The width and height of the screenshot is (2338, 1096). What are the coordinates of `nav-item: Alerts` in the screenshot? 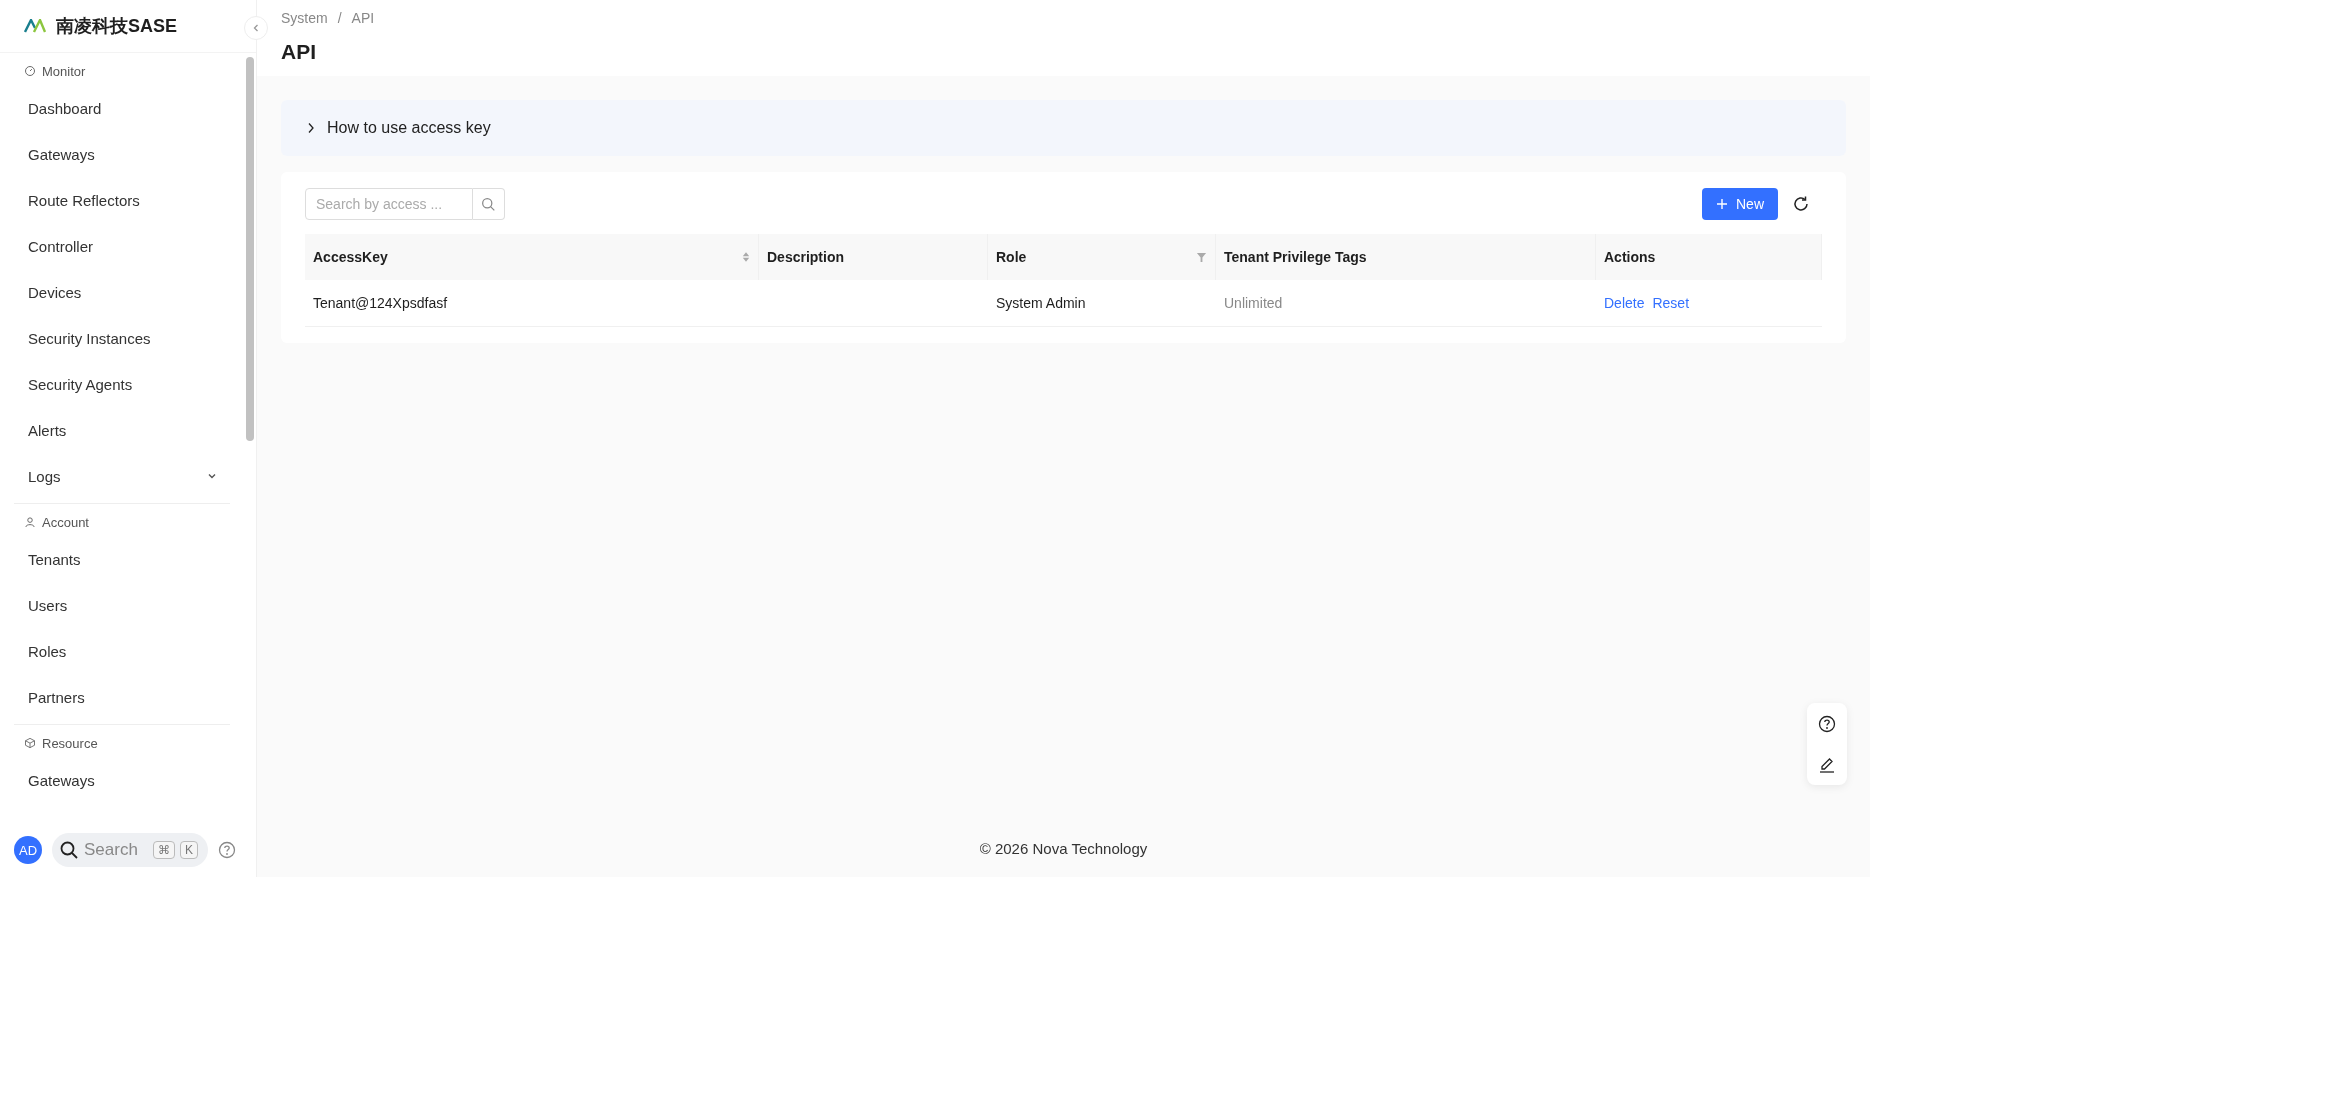 It's located at (122, 430).